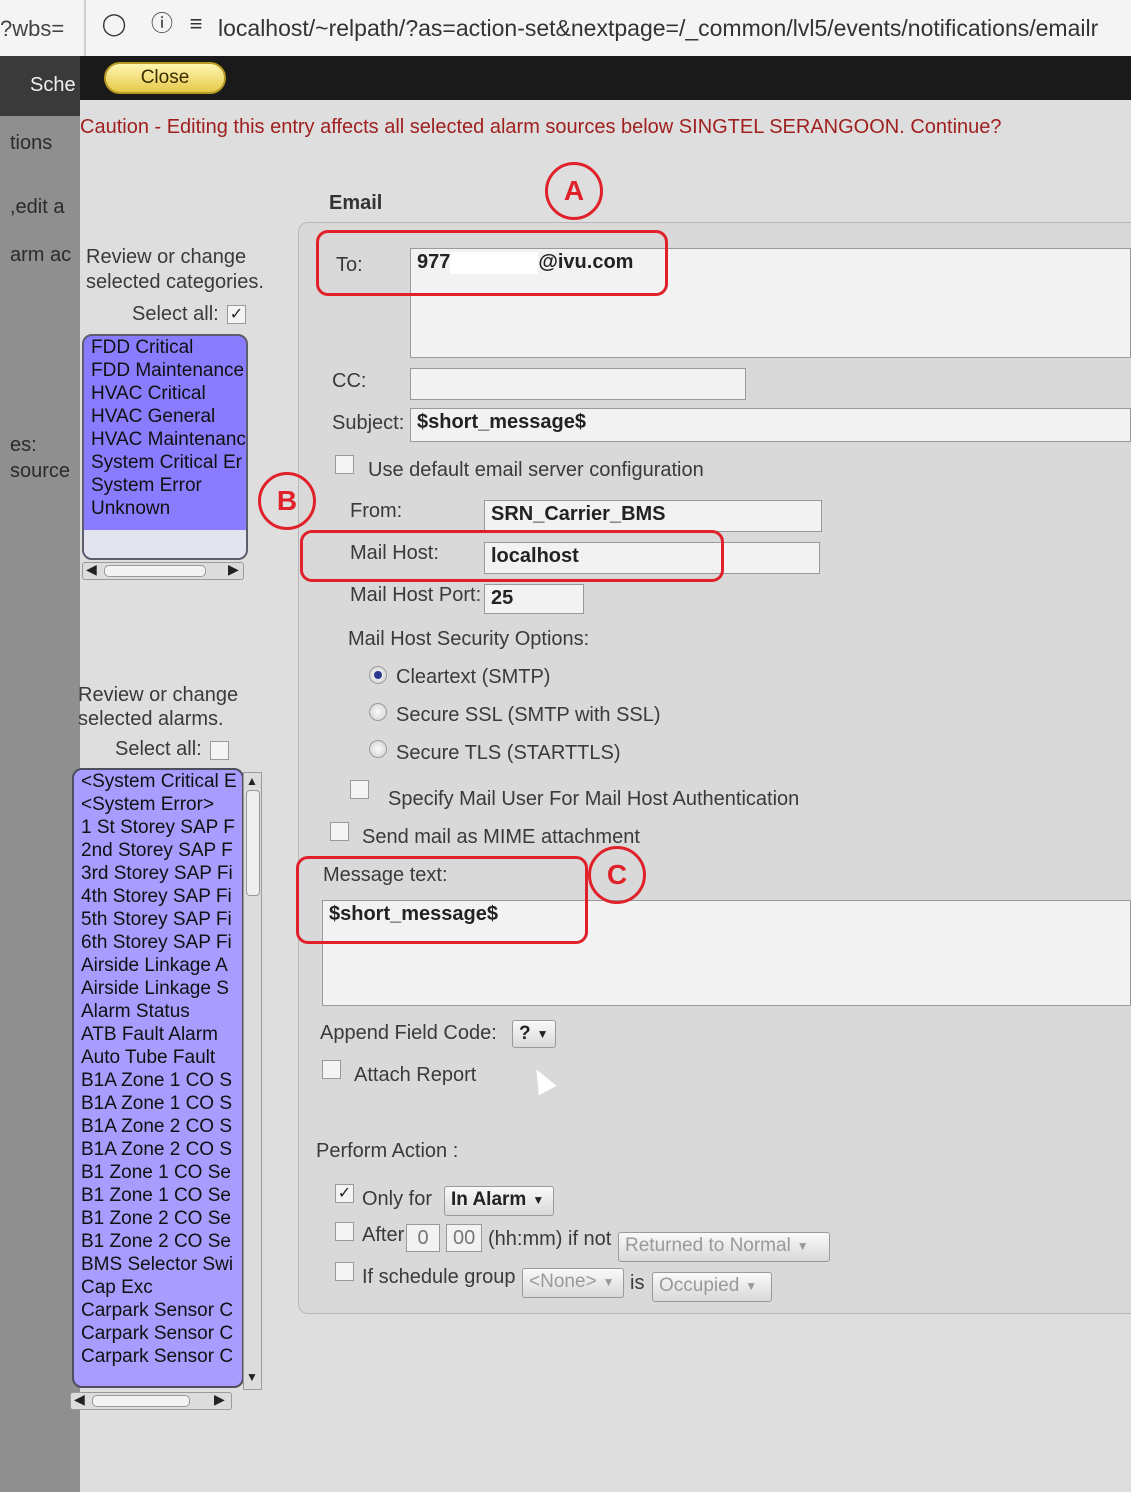  What do you see at coordinates (165, 485) in the screenshot?
I see `category-list-item: System Error` at bounding box center [165, 485].